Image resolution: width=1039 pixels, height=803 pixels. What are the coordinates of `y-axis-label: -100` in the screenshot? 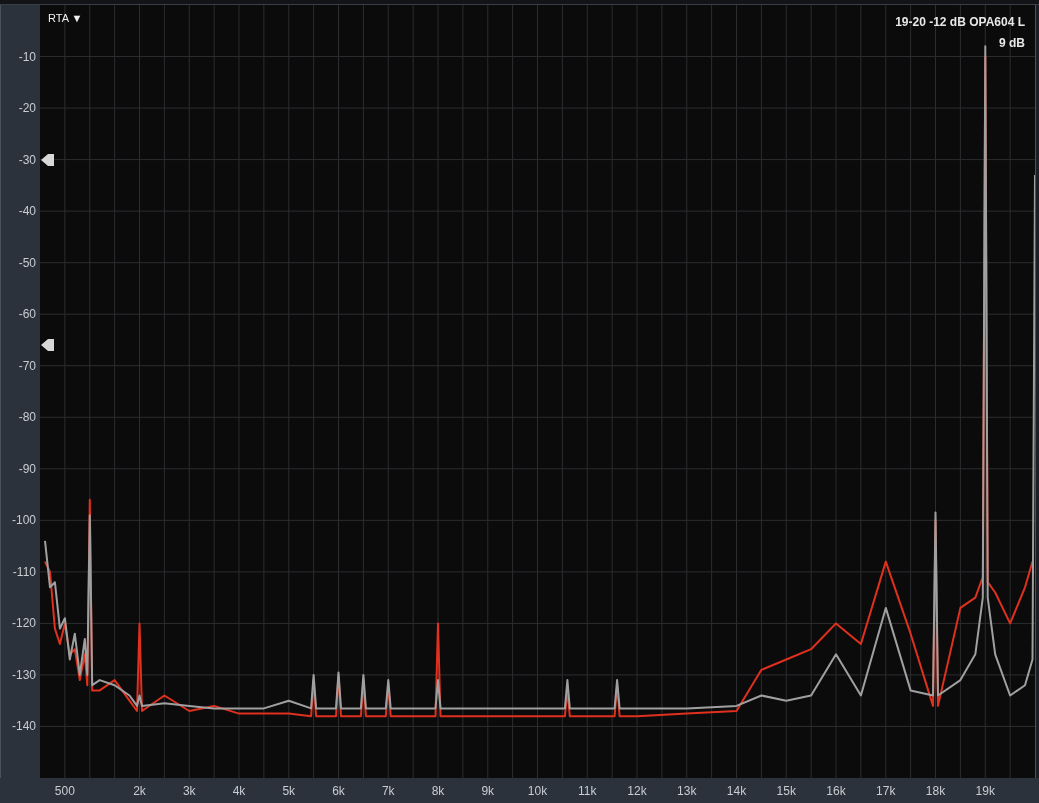 It's located at (23, 520).